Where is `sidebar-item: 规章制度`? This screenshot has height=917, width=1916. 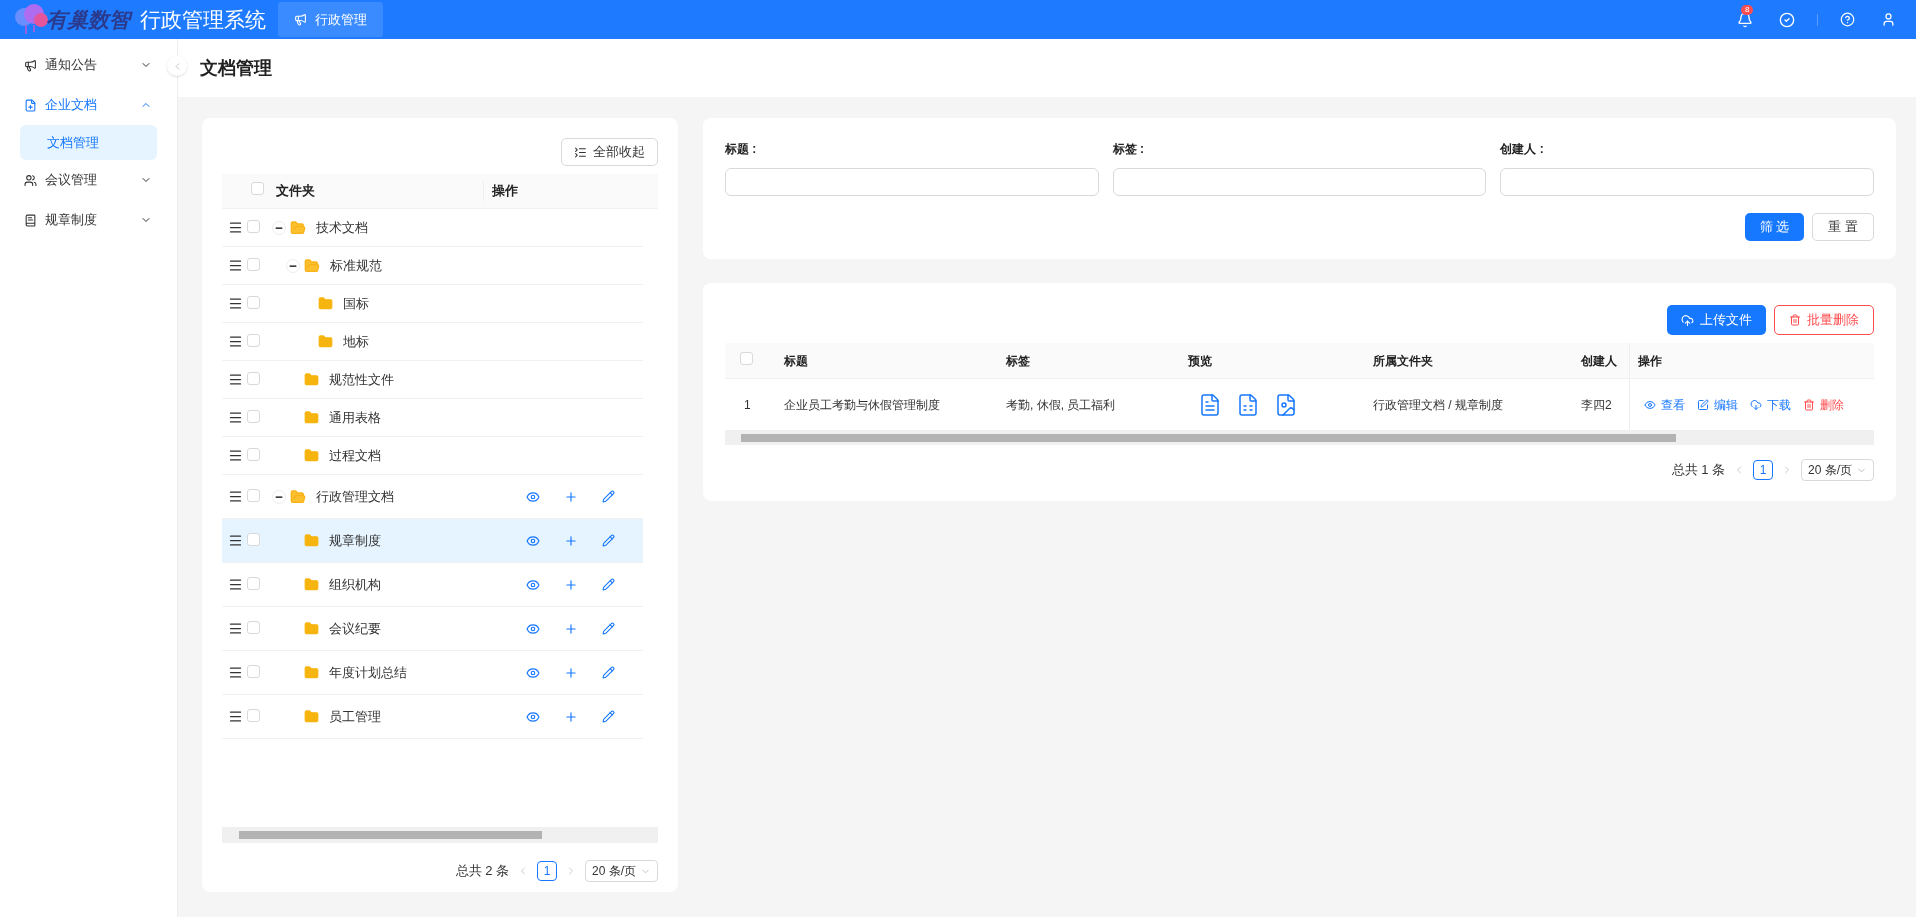
sidebar-item: 规章制度 is located at coordinates (82, 220).